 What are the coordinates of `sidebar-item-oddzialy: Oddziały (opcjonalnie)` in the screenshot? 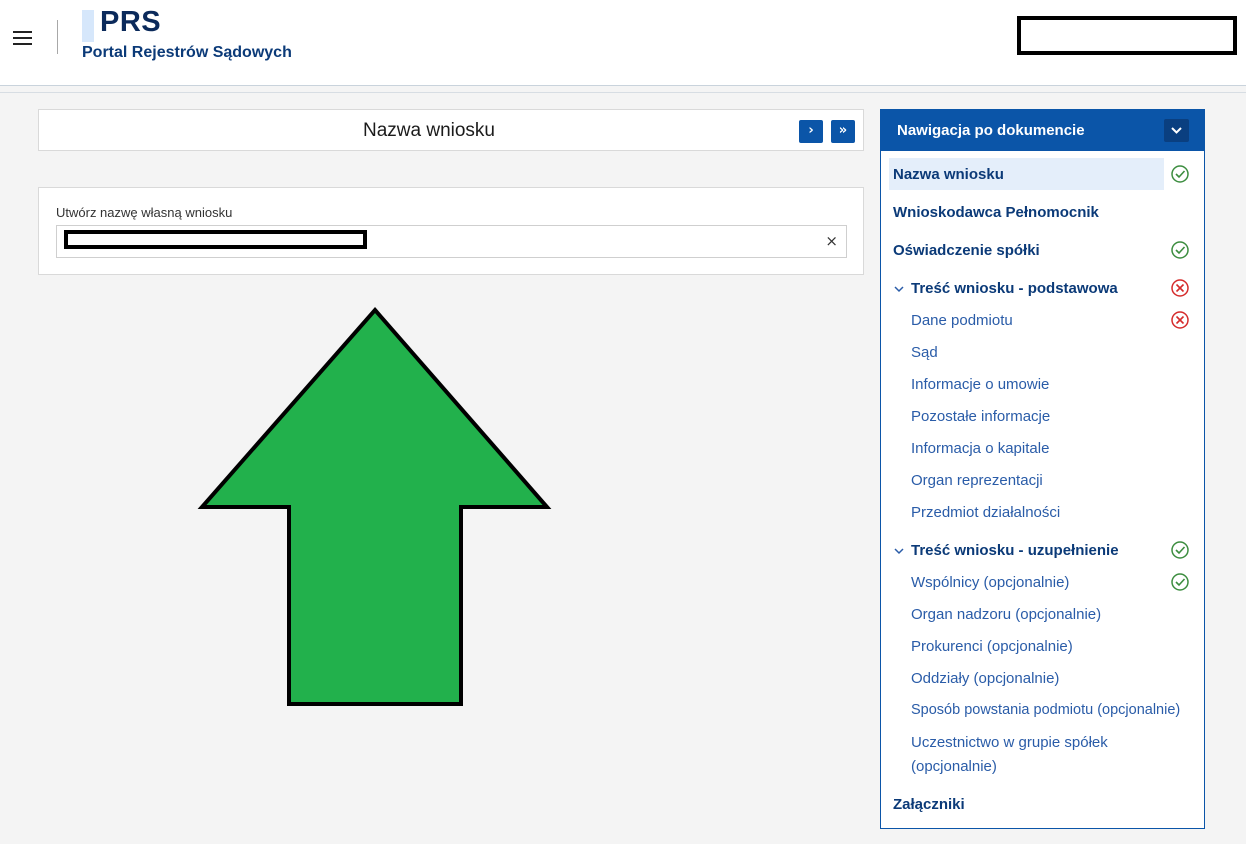 It's located at (985, 678).